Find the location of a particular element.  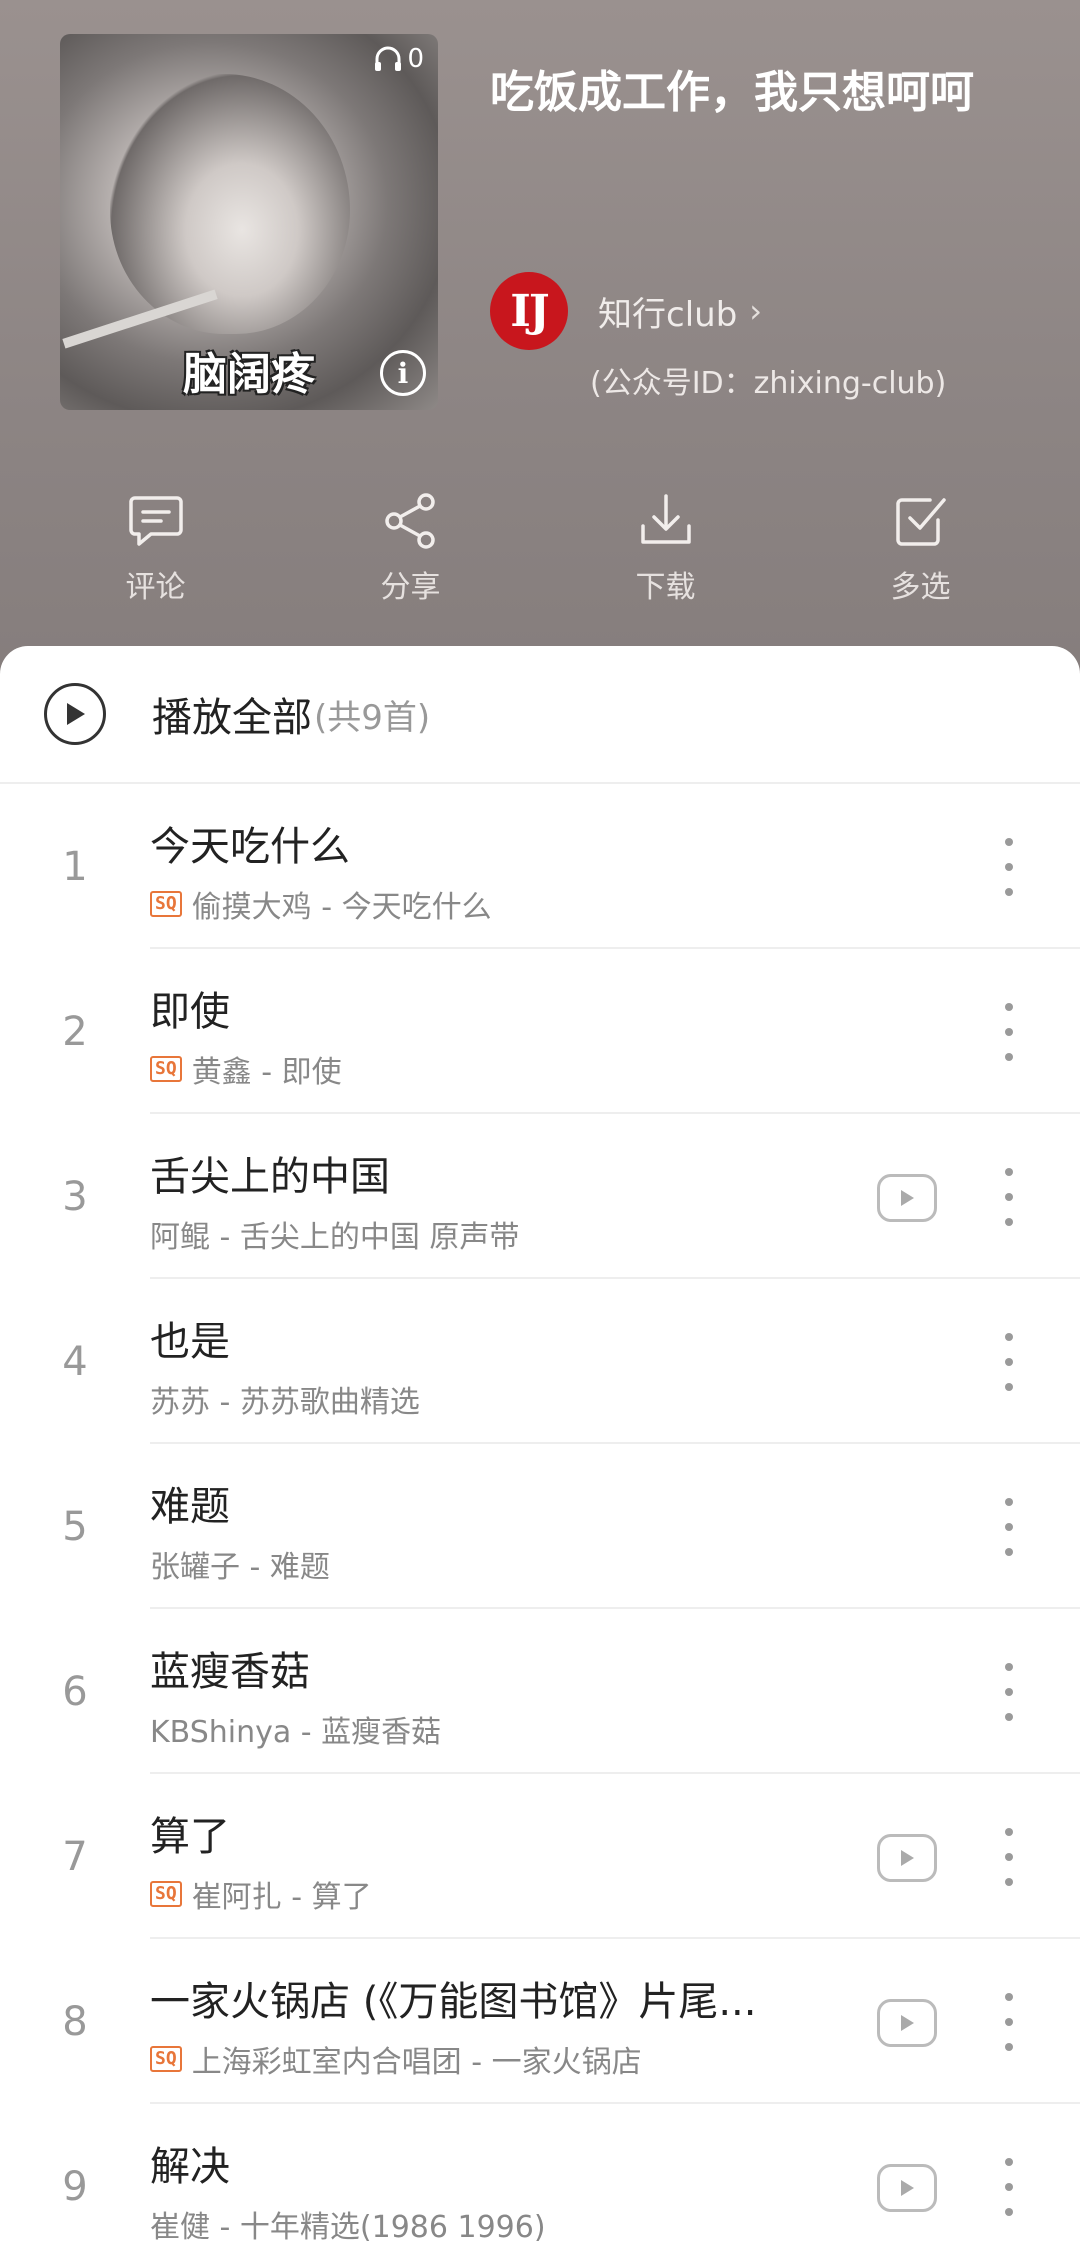

creator-name: 知行club is located at coordinates (668, 314).